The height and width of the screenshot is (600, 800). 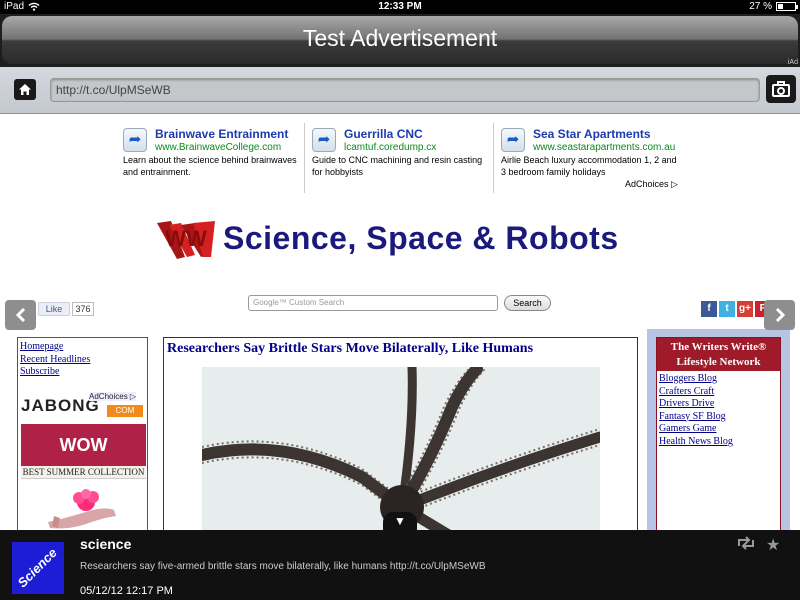 I want to click on prev-page-button, so click(x=20, y=315).